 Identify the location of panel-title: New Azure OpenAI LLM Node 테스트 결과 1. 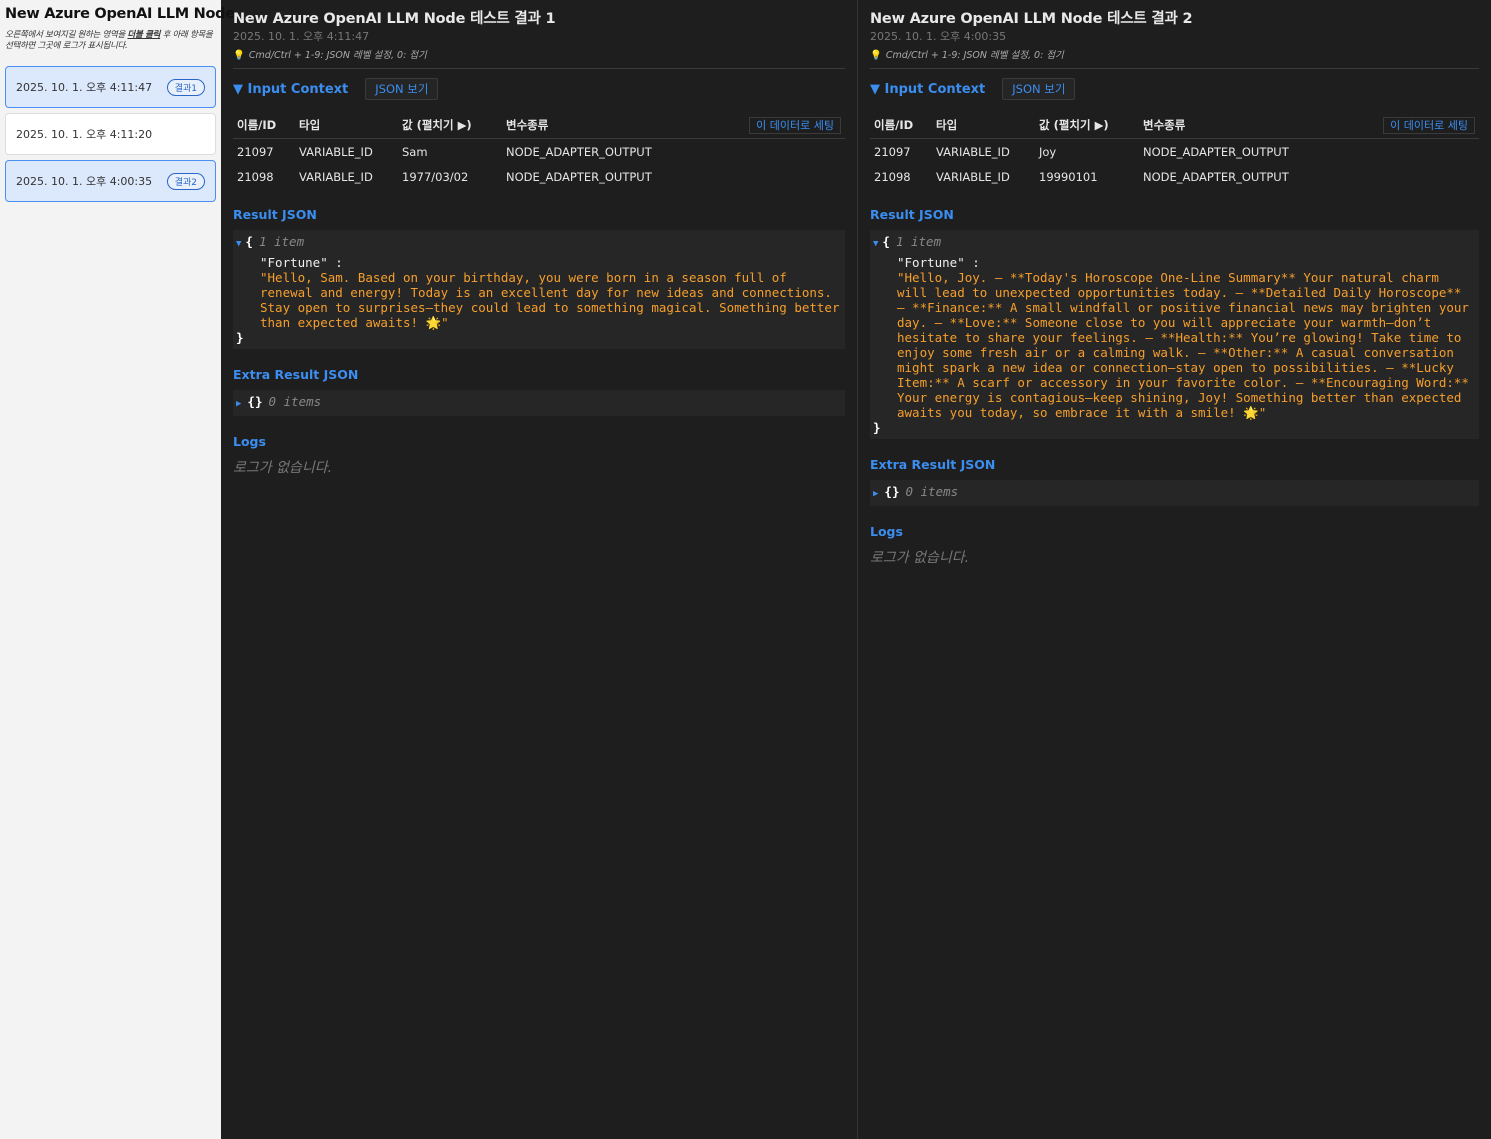
(394, 19).